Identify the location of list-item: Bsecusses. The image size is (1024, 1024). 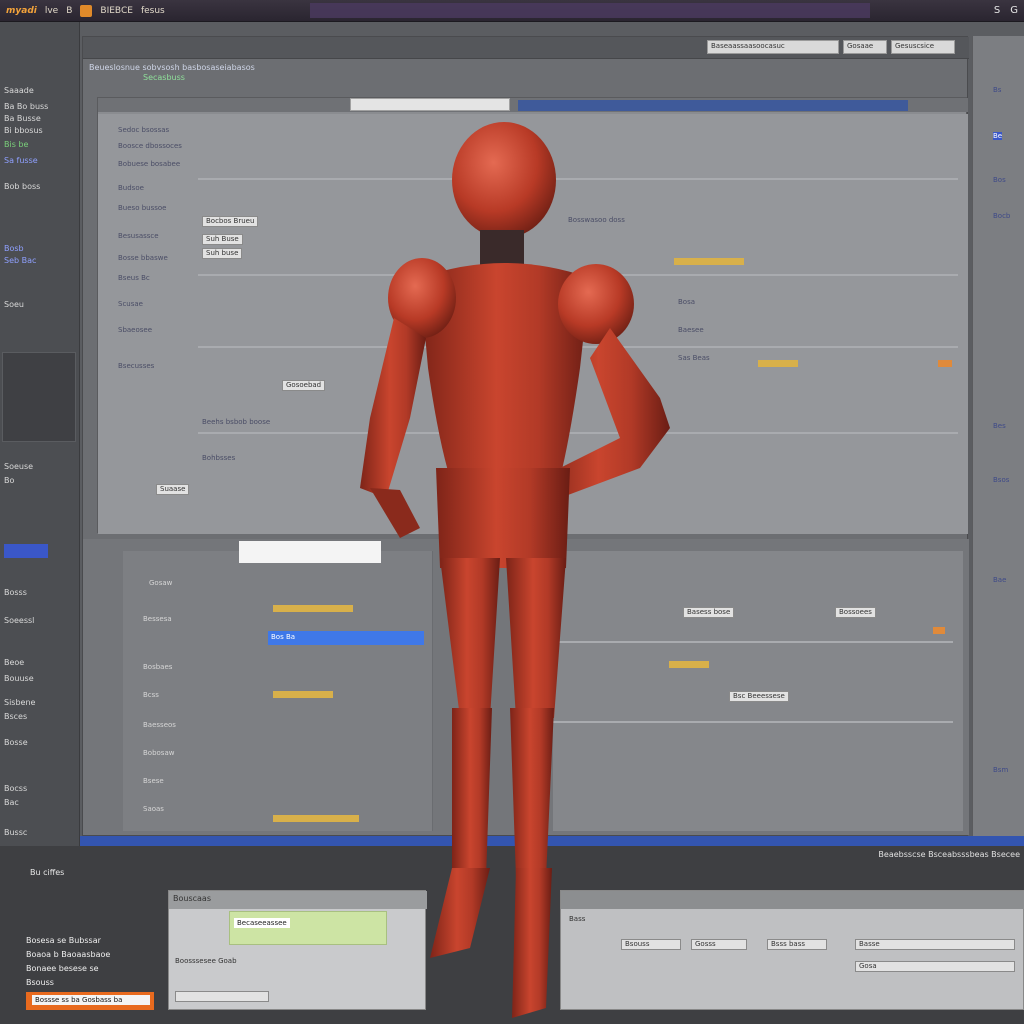
(136, 366).